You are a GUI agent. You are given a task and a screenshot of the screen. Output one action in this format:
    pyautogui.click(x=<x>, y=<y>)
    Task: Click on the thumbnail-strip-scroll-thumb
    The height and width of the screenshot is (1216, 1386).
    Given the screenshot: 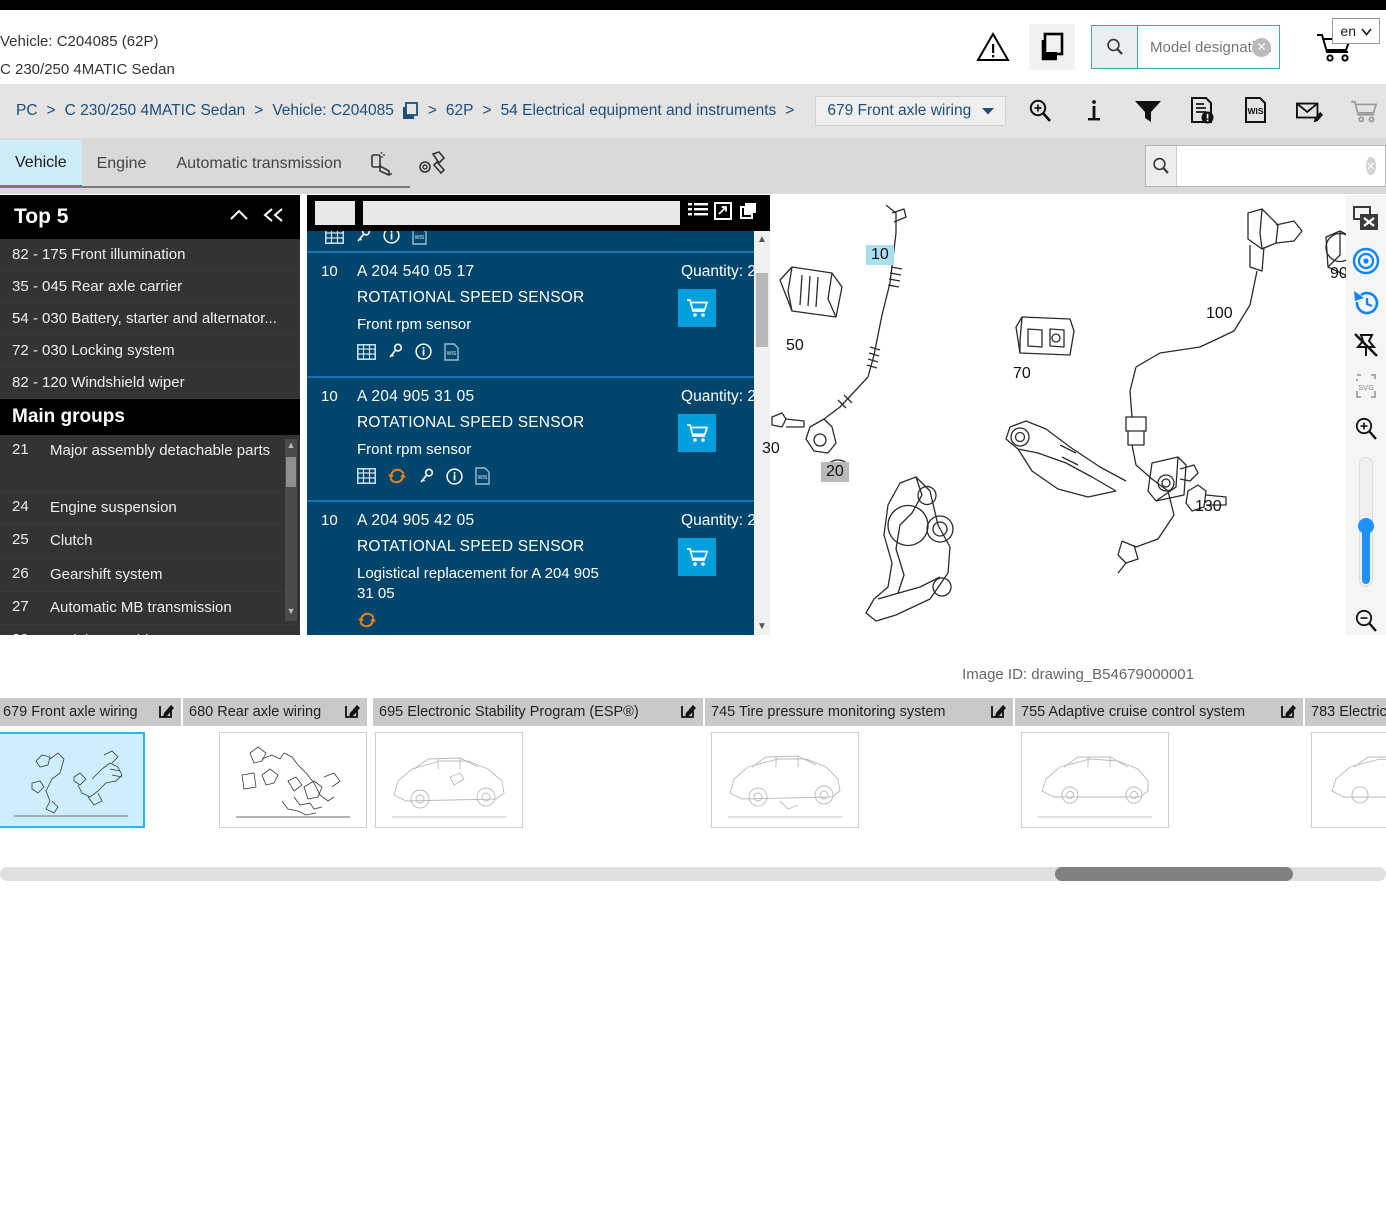 What is the action you would take?
    pyautogui.click(x=1174, y=874)
    